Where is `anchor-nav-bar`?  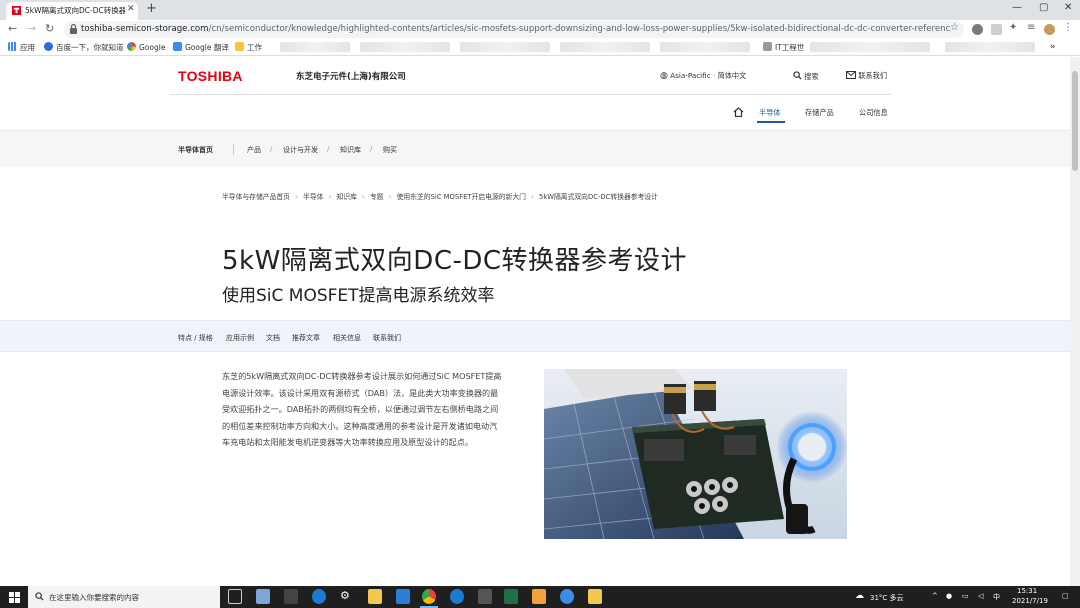
anchor-nav-bar is located at coordinates (535, 336).